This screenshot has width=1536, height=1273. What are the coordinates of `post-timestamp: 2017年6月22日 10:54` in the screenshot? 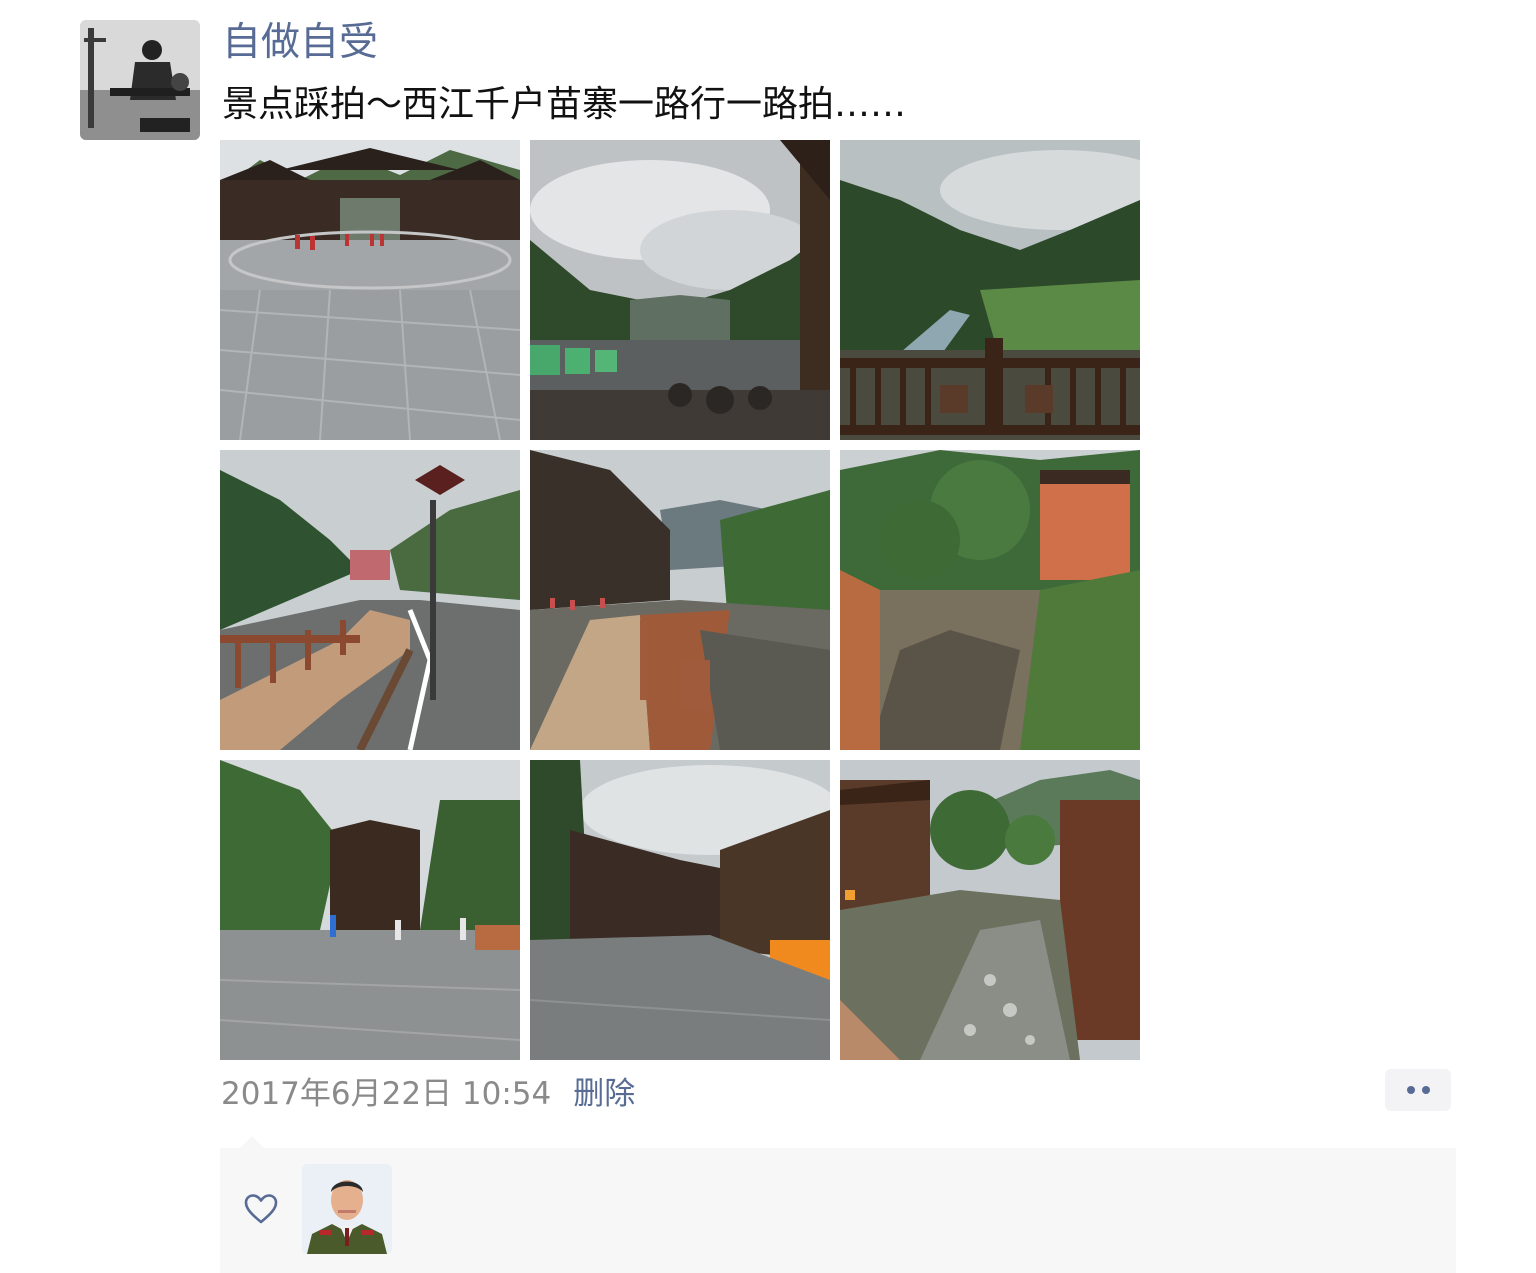 It's located at (386, 1093).